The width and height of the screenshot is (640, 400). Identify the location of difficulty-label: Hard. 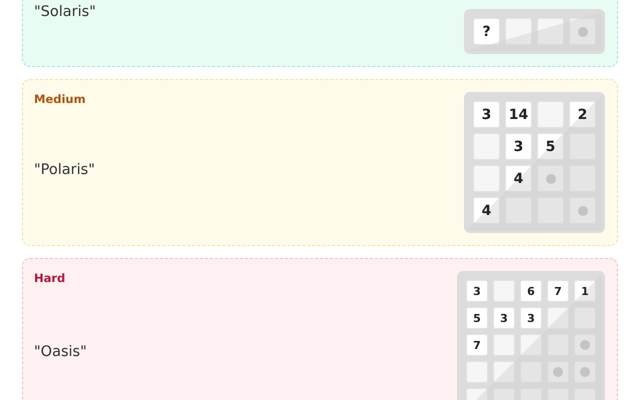
(50, 278).